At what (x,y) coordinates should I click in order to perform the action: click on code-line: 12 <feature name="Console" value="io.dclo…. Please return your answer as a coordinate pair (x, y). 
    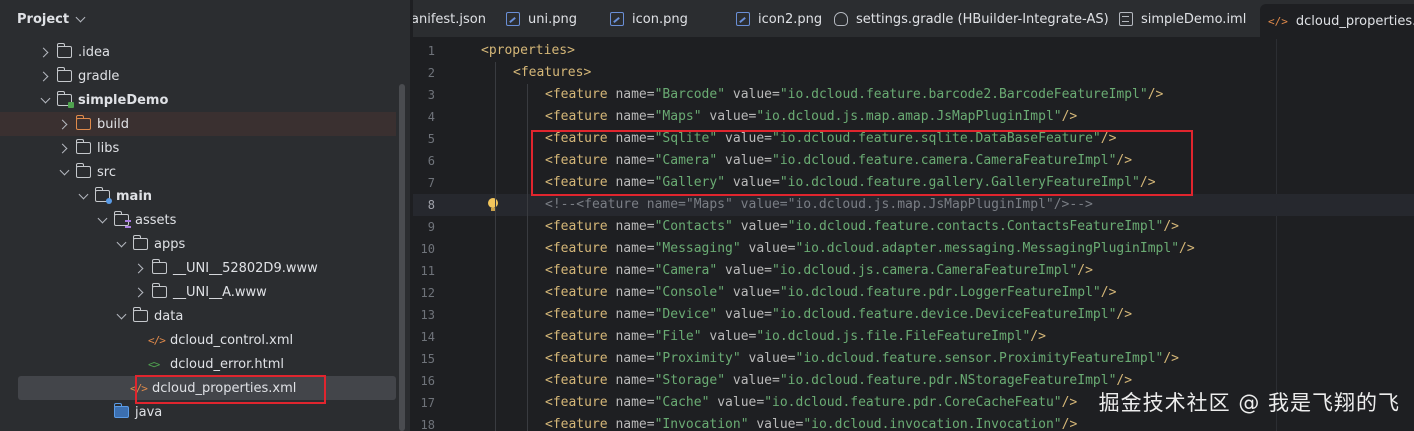
    Looking at the image, I should click on (913, 293).